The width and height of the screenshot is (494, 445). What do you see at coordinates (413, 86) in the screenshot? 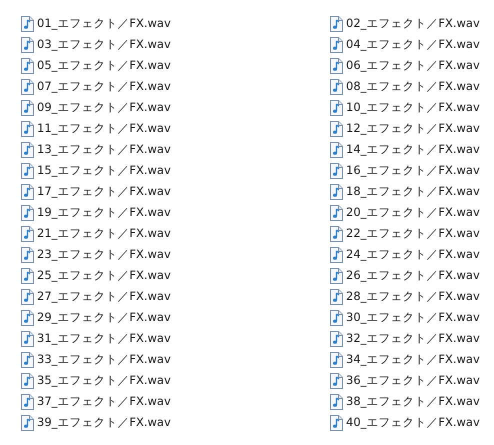
I see `file-name: 08_エフェクト／FX.wav` at bounding box center [413, 86].